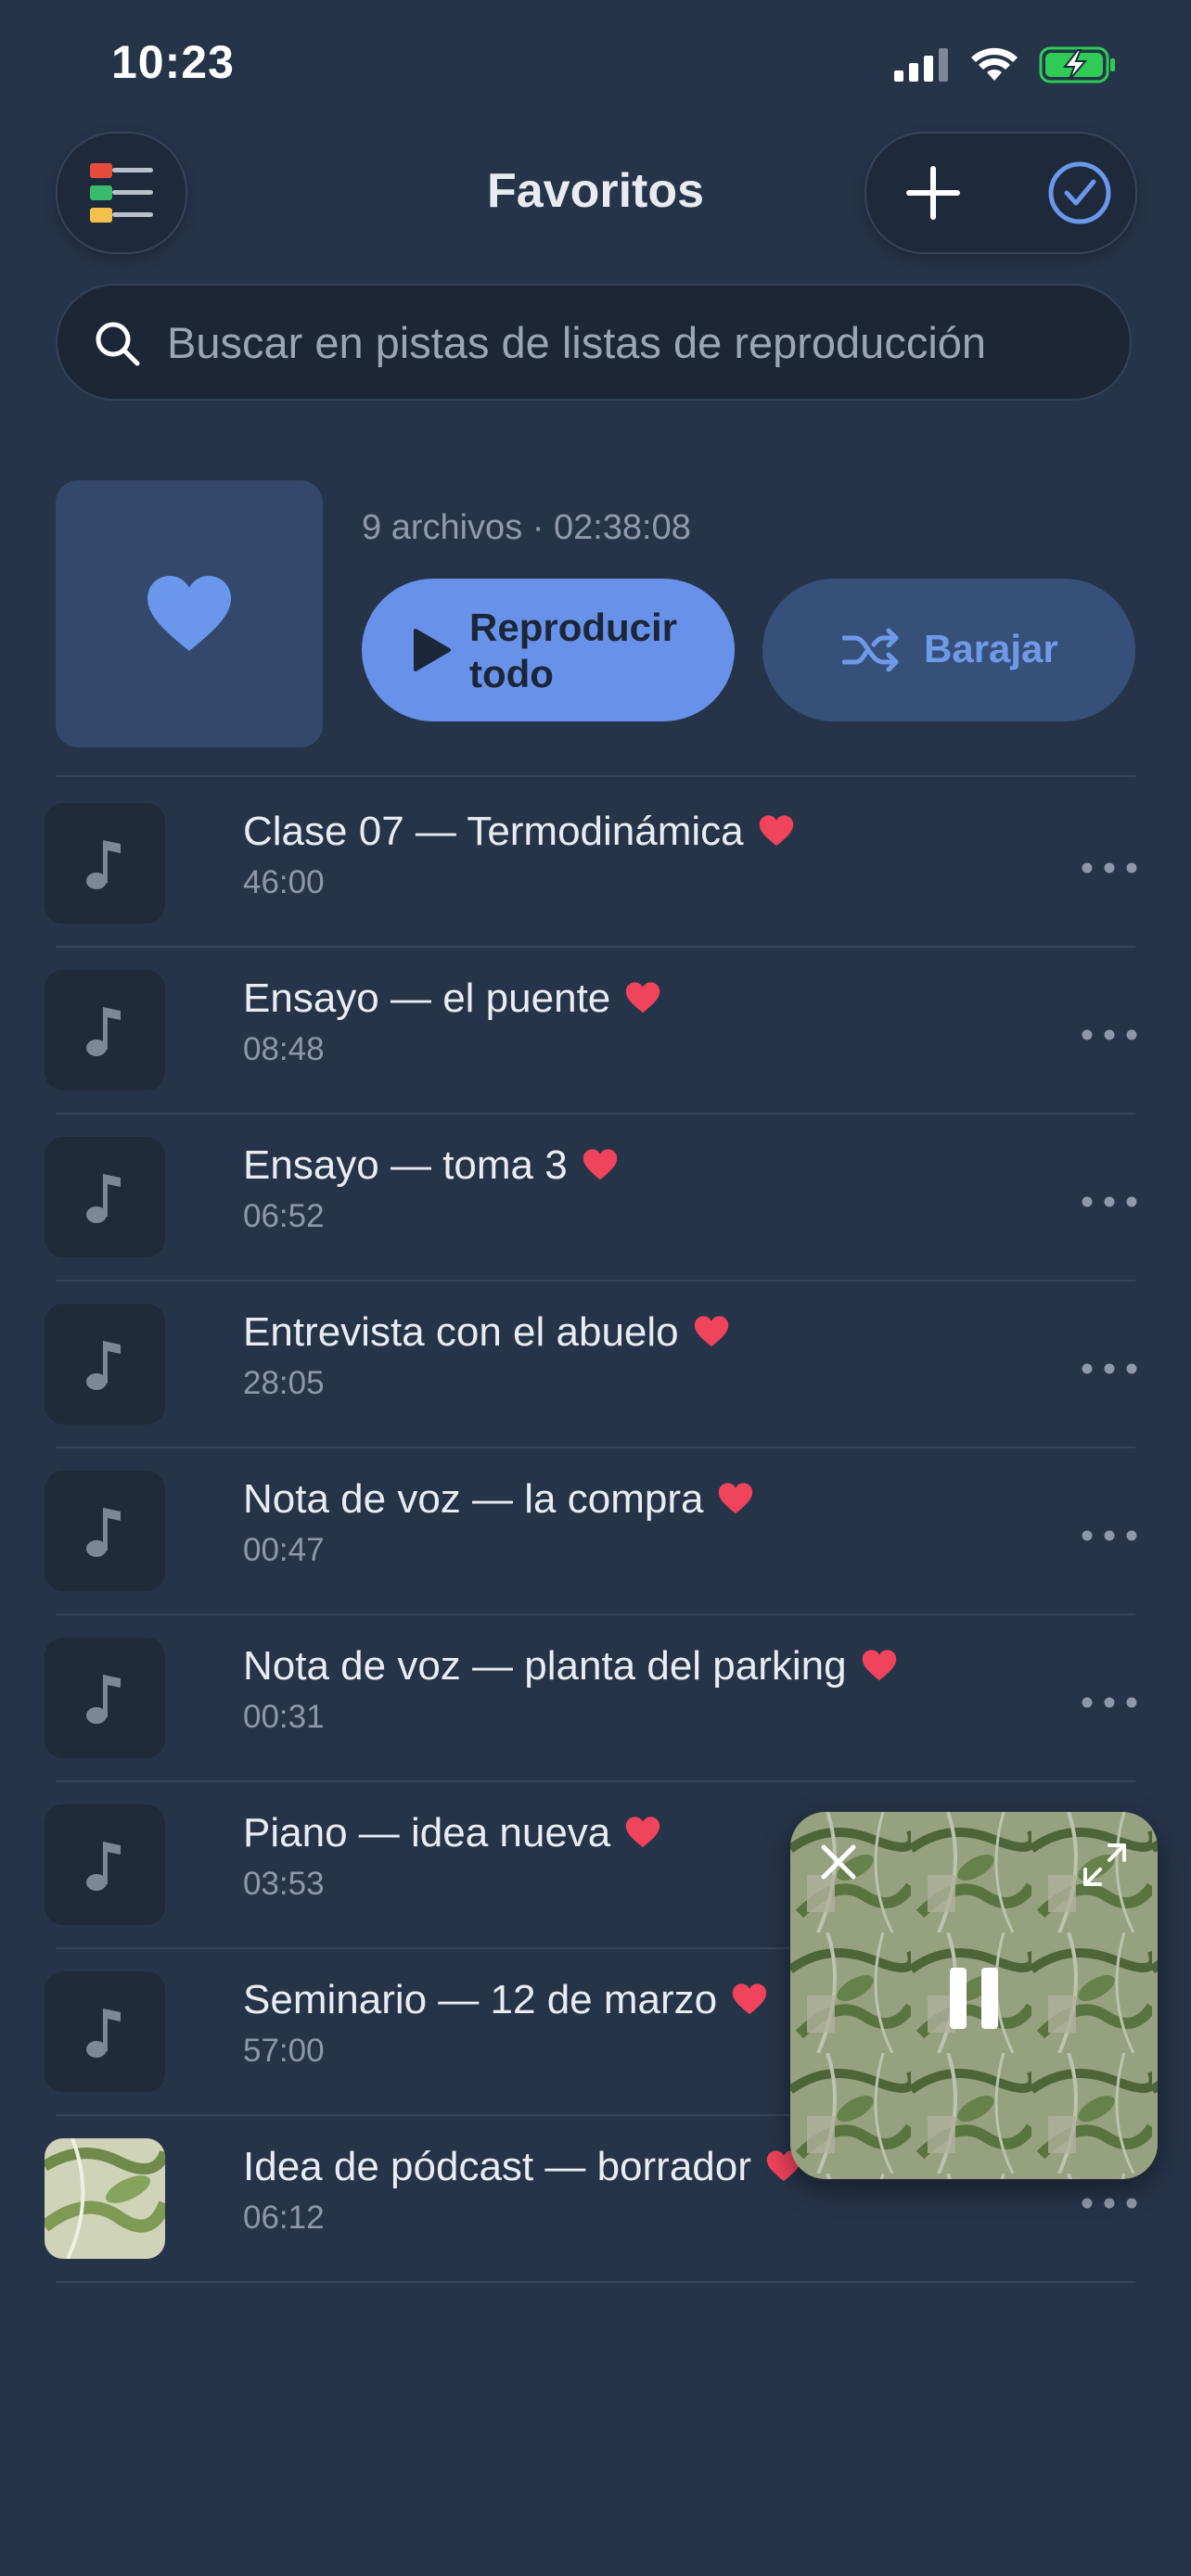 Image resolution: width=1191 pixels, height=2576 pixels. Describe the element at coordinates (461, 1332) in the screenshot. I see `track-title-text: Entrevista con el abuelo` at that location.